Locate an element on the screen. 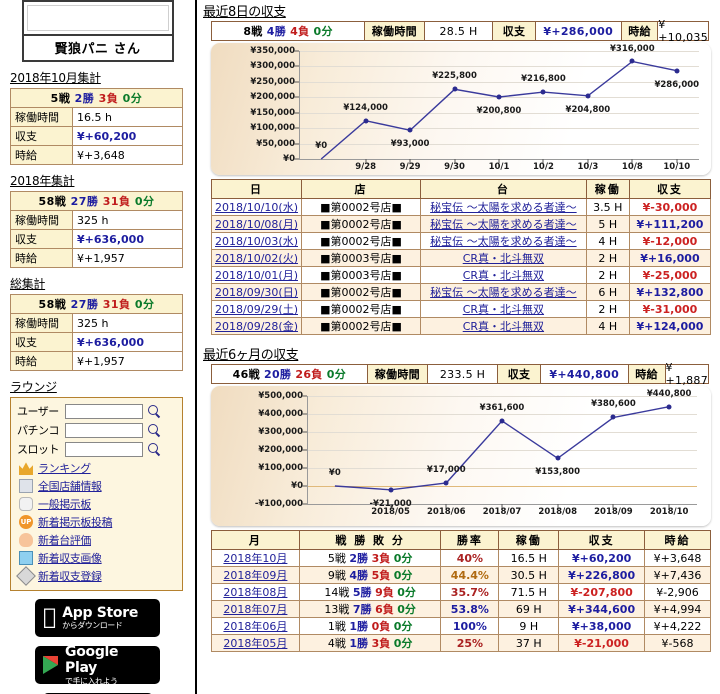  cell-hours: 2 H is located at coordinates (607, 258).